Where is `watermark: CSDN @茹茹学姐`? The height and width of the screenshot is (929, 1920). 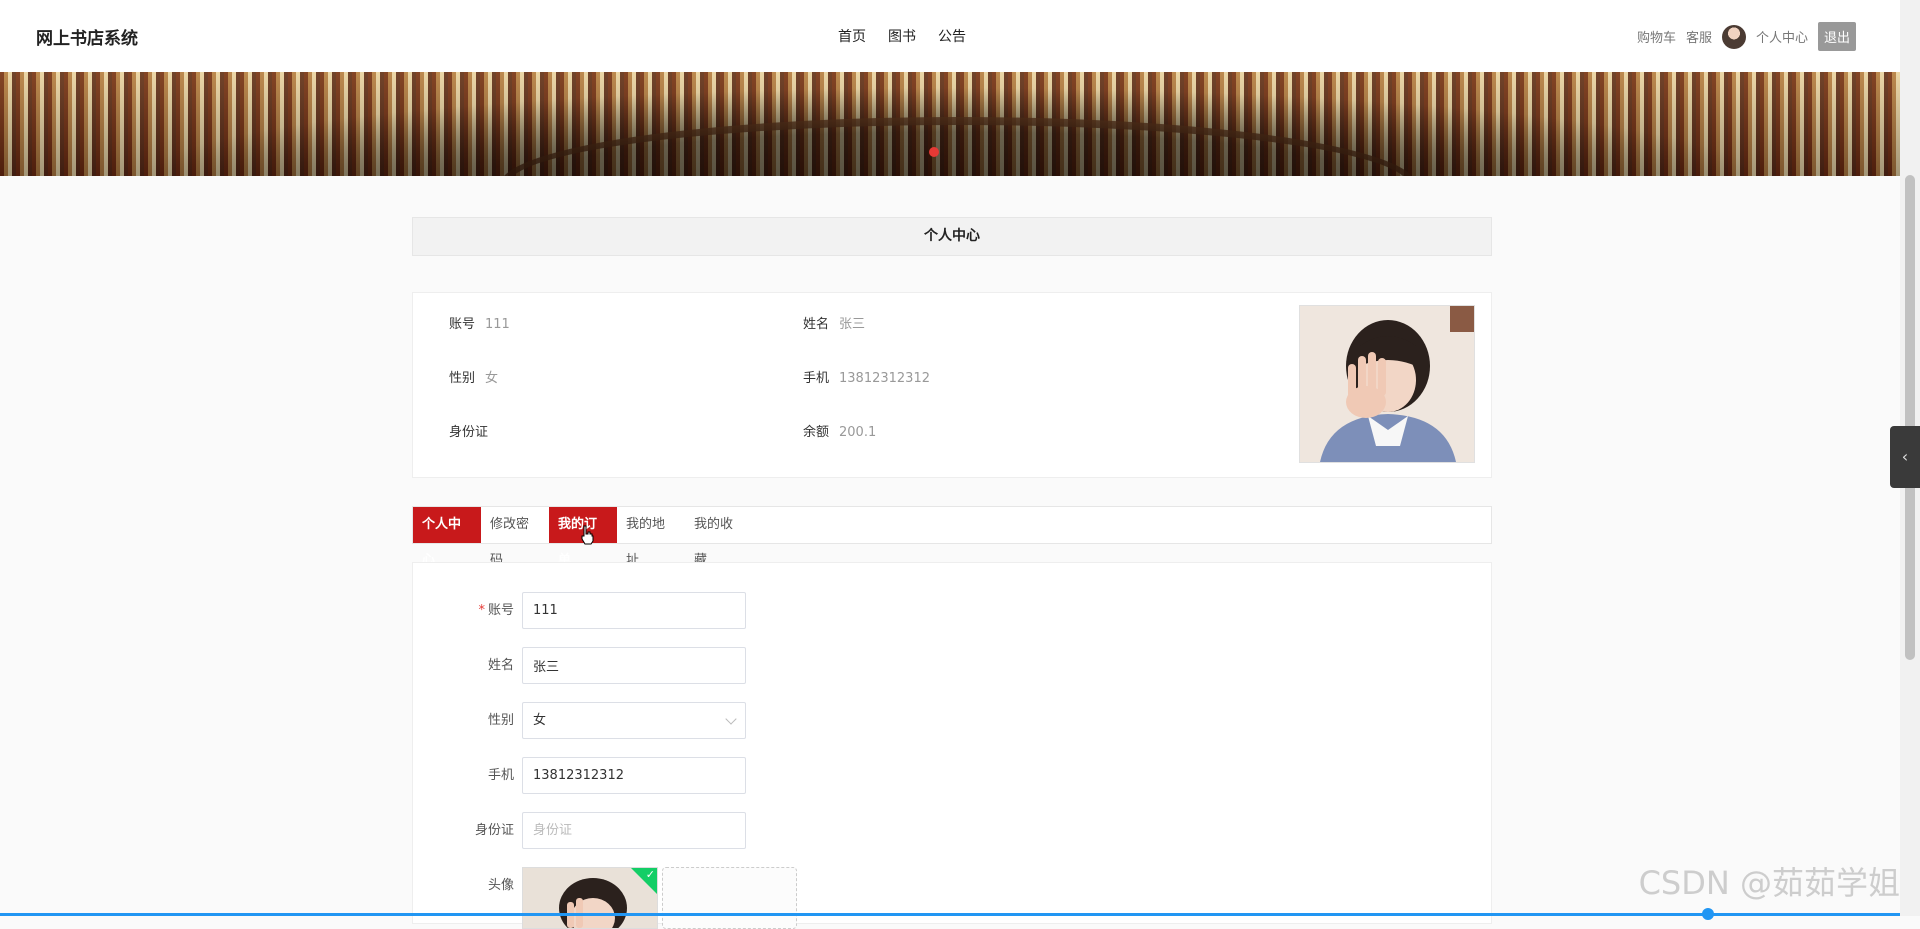 watermark: CSDN @茹茹学姐 is located at coordinates (1769, 883).